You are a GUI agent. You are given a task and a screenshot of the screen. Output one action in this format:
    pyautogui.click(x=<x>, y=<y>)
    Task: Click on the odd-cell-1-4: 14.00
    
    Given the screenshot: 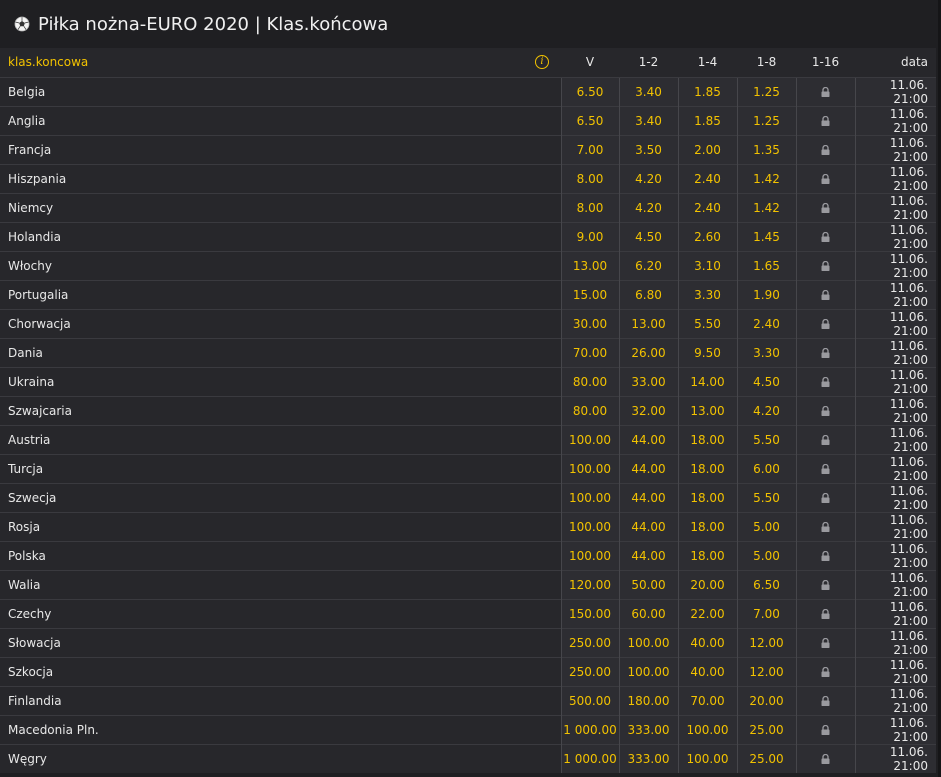 What is the action you would take?
    pyautogui.click(x=707, y=381)
    